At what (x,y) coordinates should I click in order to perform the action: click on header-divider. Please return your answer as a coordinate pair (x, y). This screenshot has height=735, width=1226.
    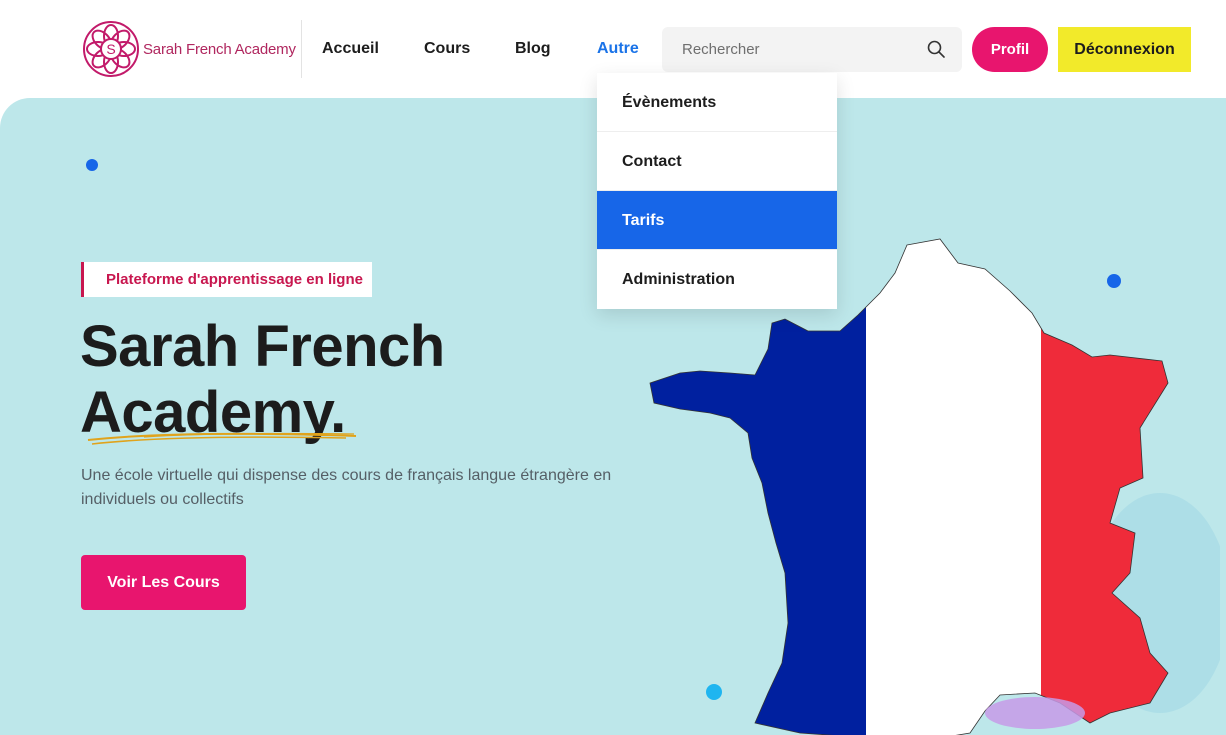
    Looking at the image, I should click on (301, 49).